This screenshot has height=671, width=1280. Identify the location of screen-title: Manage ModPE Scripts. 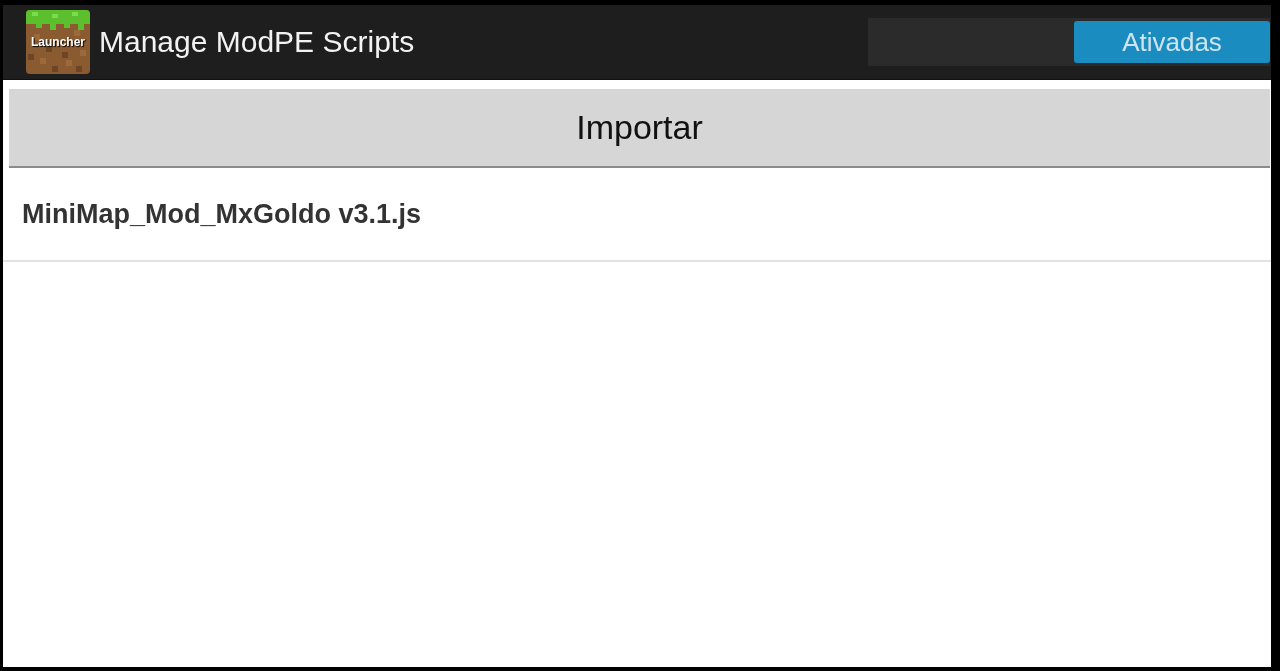
(257, 42).